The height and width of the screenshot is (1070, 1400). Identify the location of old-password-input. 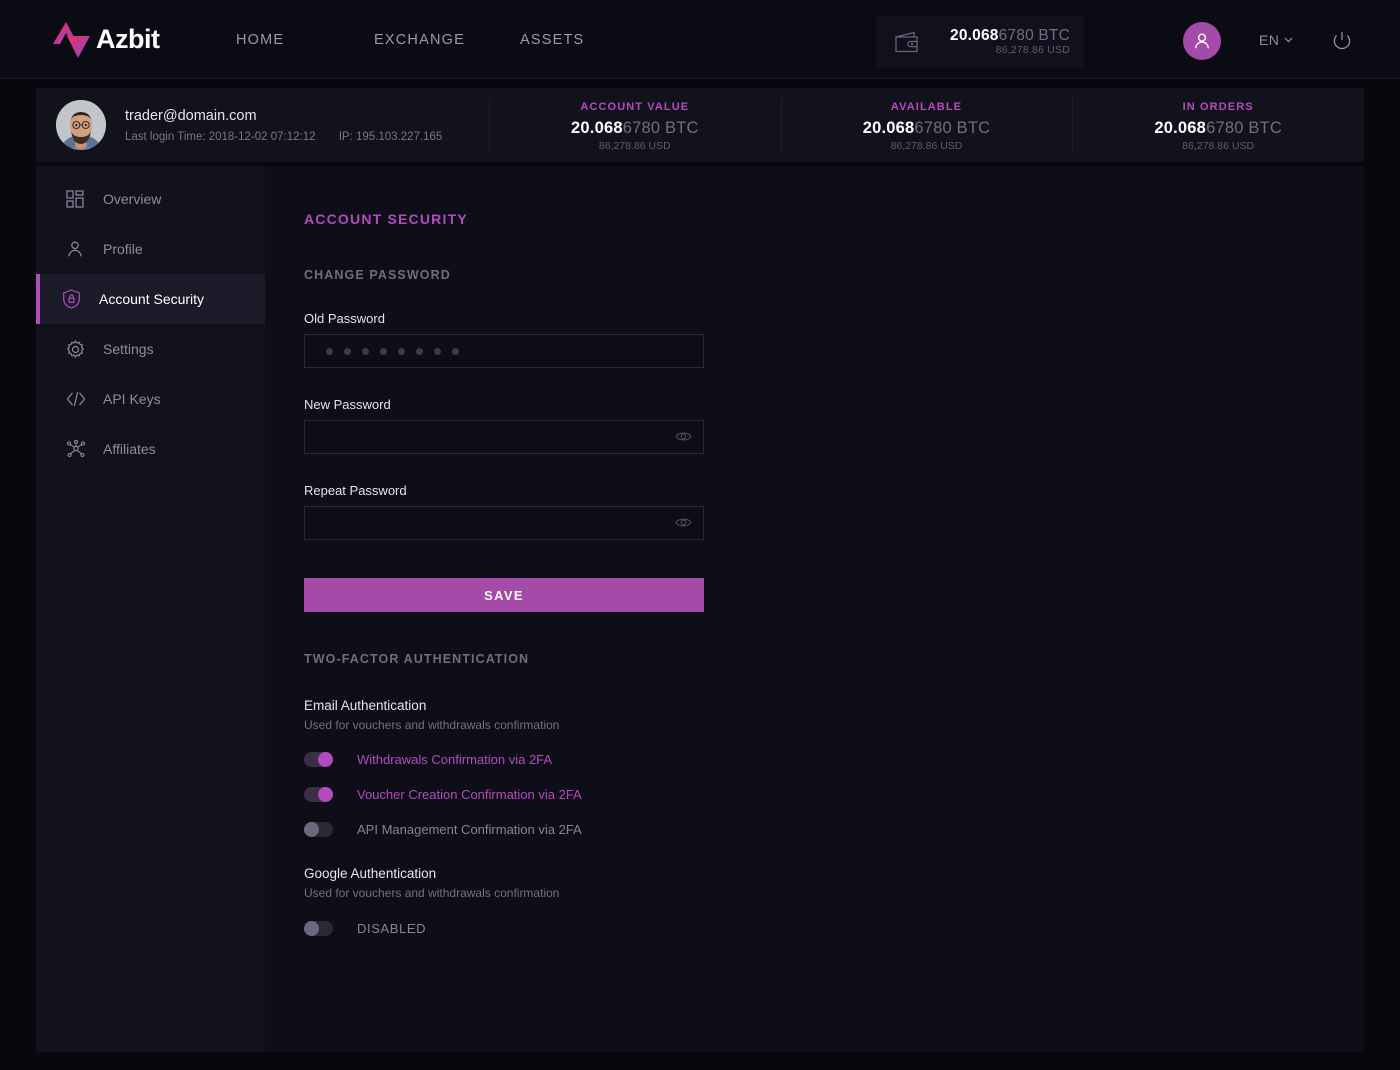
(504, 351).